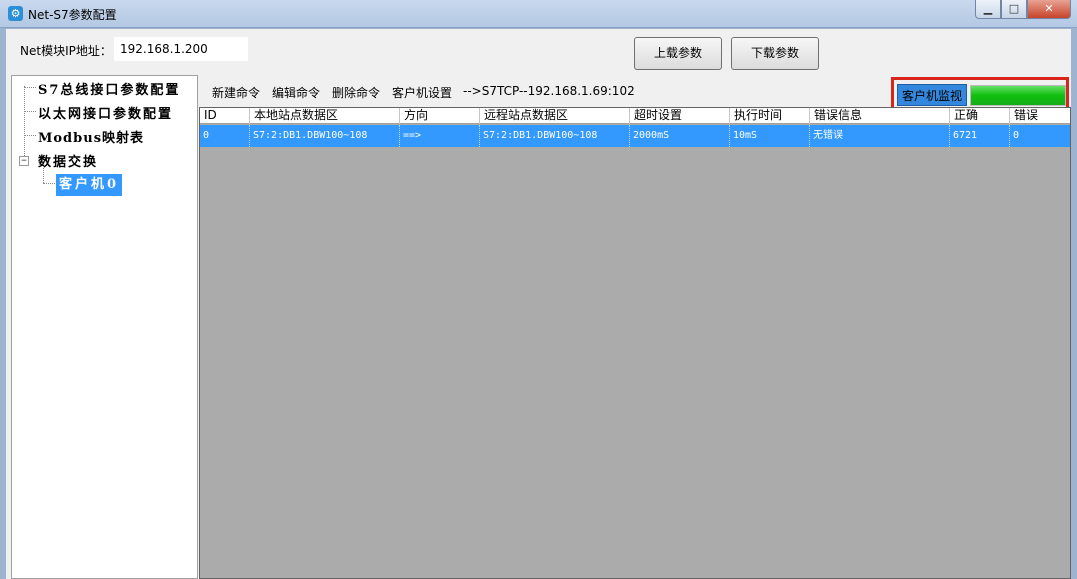 This screenshot has width=1077, height=579. What do you see at coordinates (880, 136) in the screenshot?
I see `table-cell: 无错误` at bounding box center [880, 136].